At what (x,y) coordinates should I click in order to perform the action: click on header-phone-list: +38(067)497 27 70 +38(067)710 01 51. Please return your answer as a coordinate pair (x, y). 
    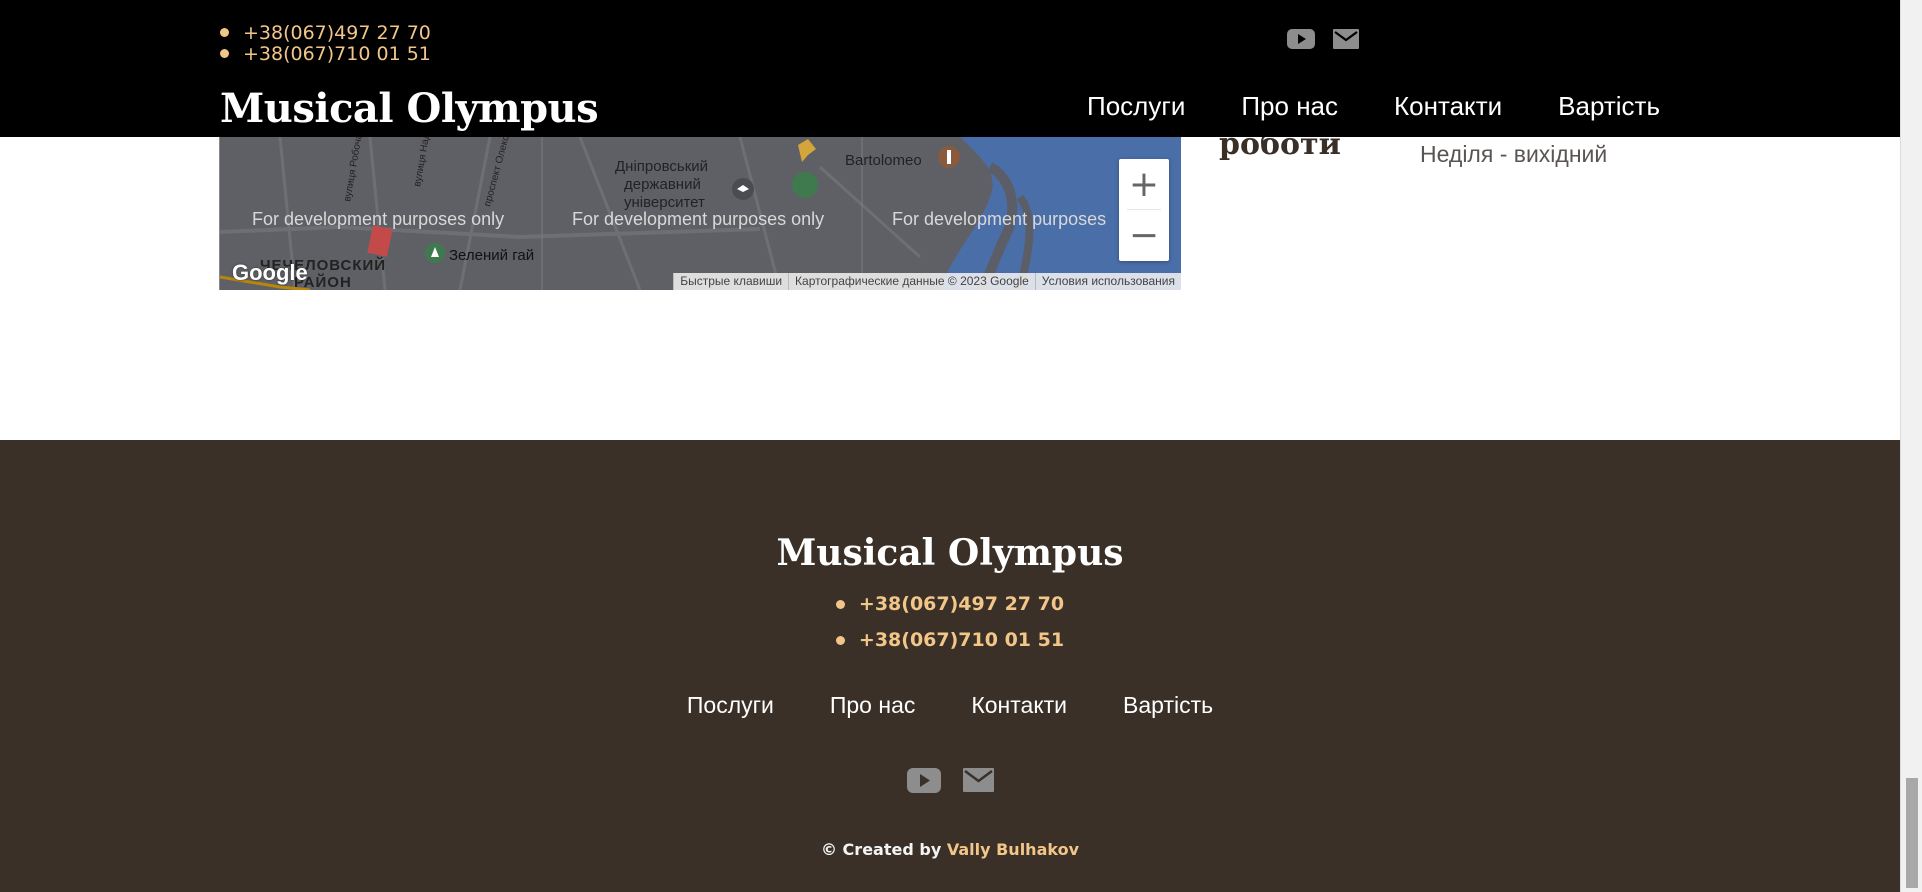
    Looking at the image, I should click on (325, 43).